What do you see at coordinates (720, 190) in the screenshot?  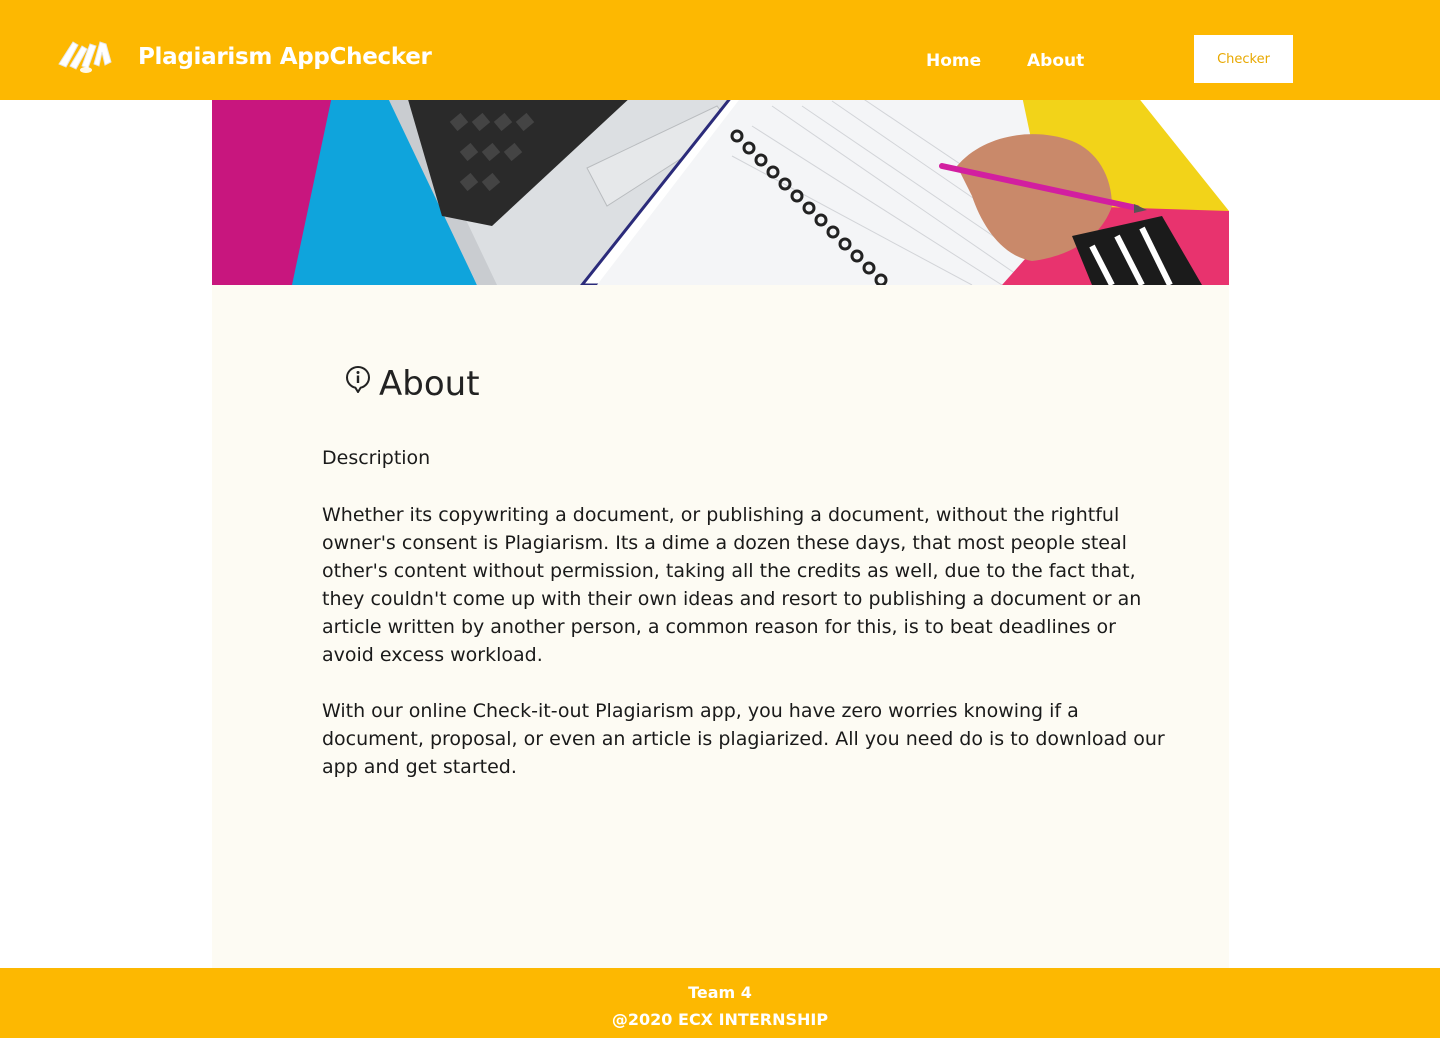 I see `hero-image` at bounding box center [720, 190].